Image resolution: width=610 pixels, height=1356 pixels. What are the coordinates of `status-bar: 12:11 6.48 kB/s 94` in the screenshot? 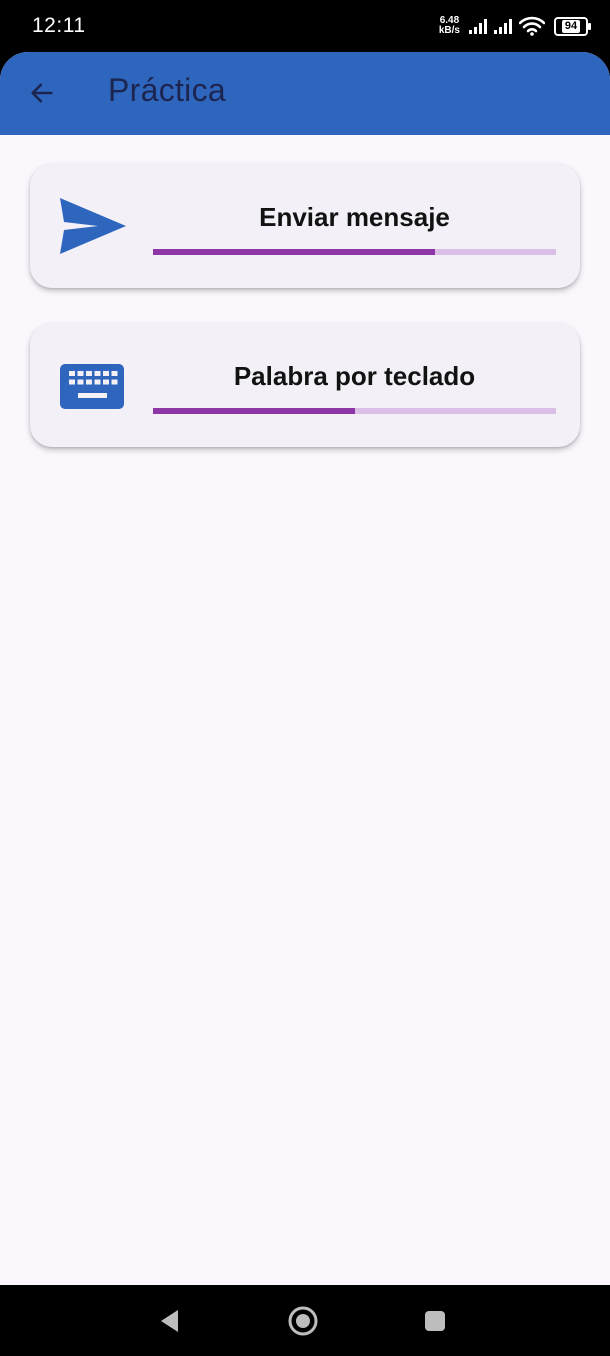 It's located at (305, 26).